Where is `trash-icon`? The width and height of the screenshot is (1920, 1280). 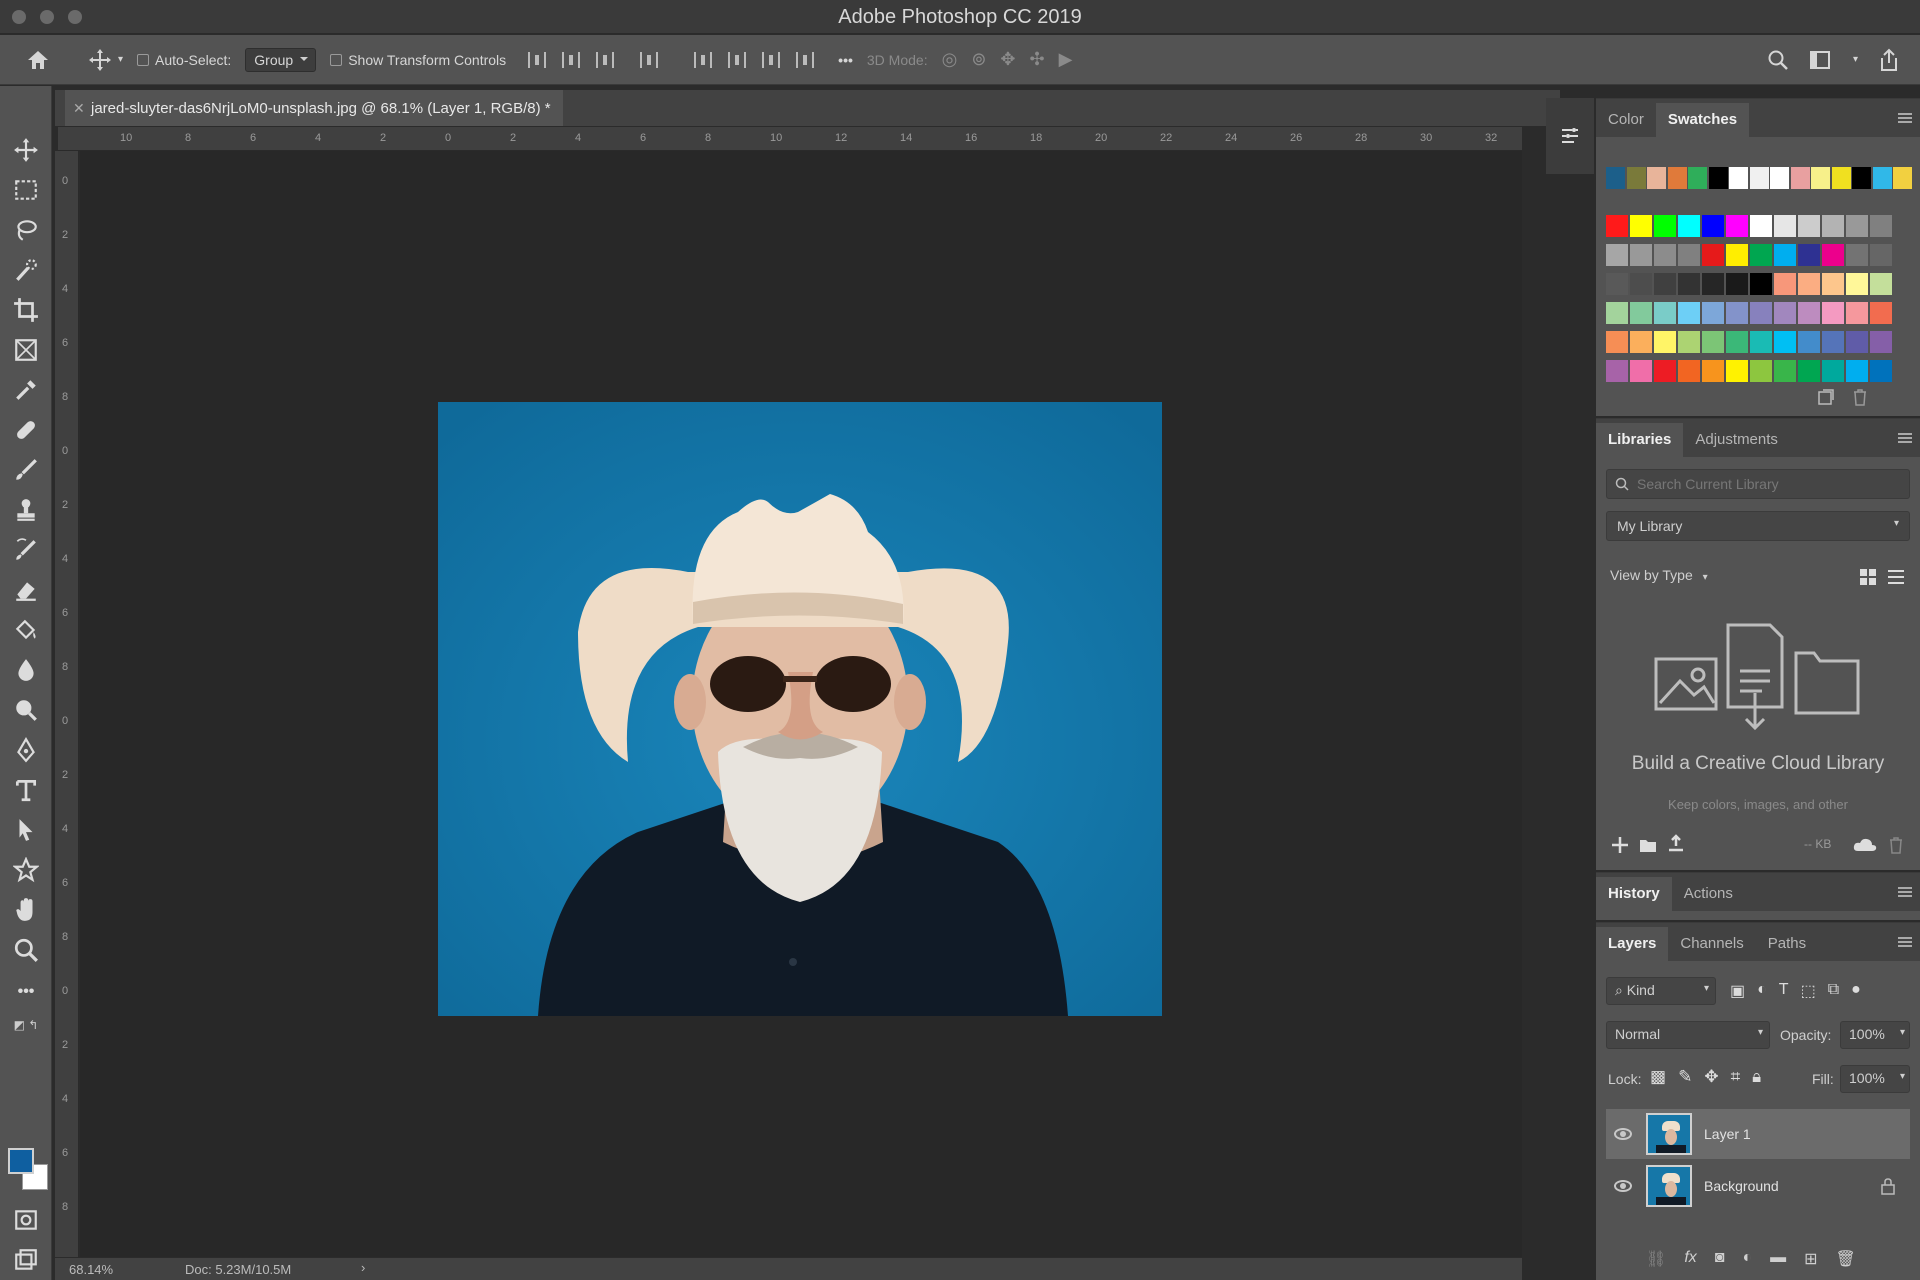 trash-icon is located at coordinates (1896, 845).